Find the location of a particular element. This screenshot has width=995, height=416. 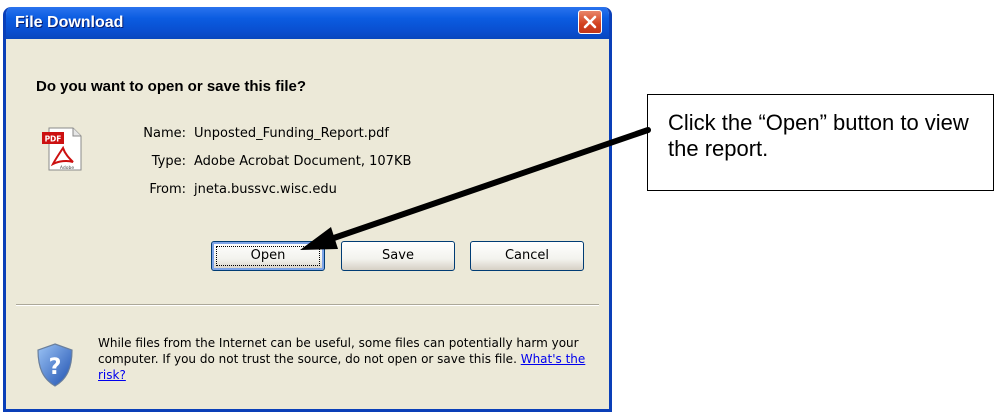

annotation-arrow is located at coordinates (475, 188).